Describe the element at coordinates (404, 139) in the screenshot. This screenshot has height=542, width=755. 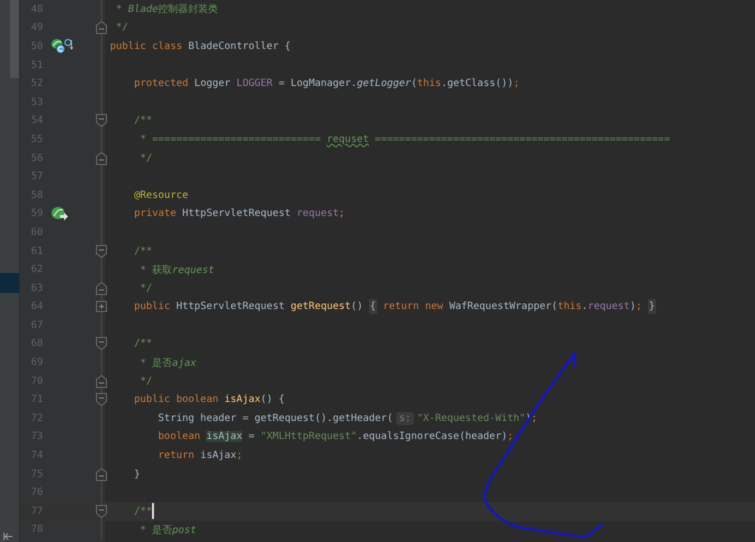
I see `code-line: * ============================ requset =================================================` at that location.